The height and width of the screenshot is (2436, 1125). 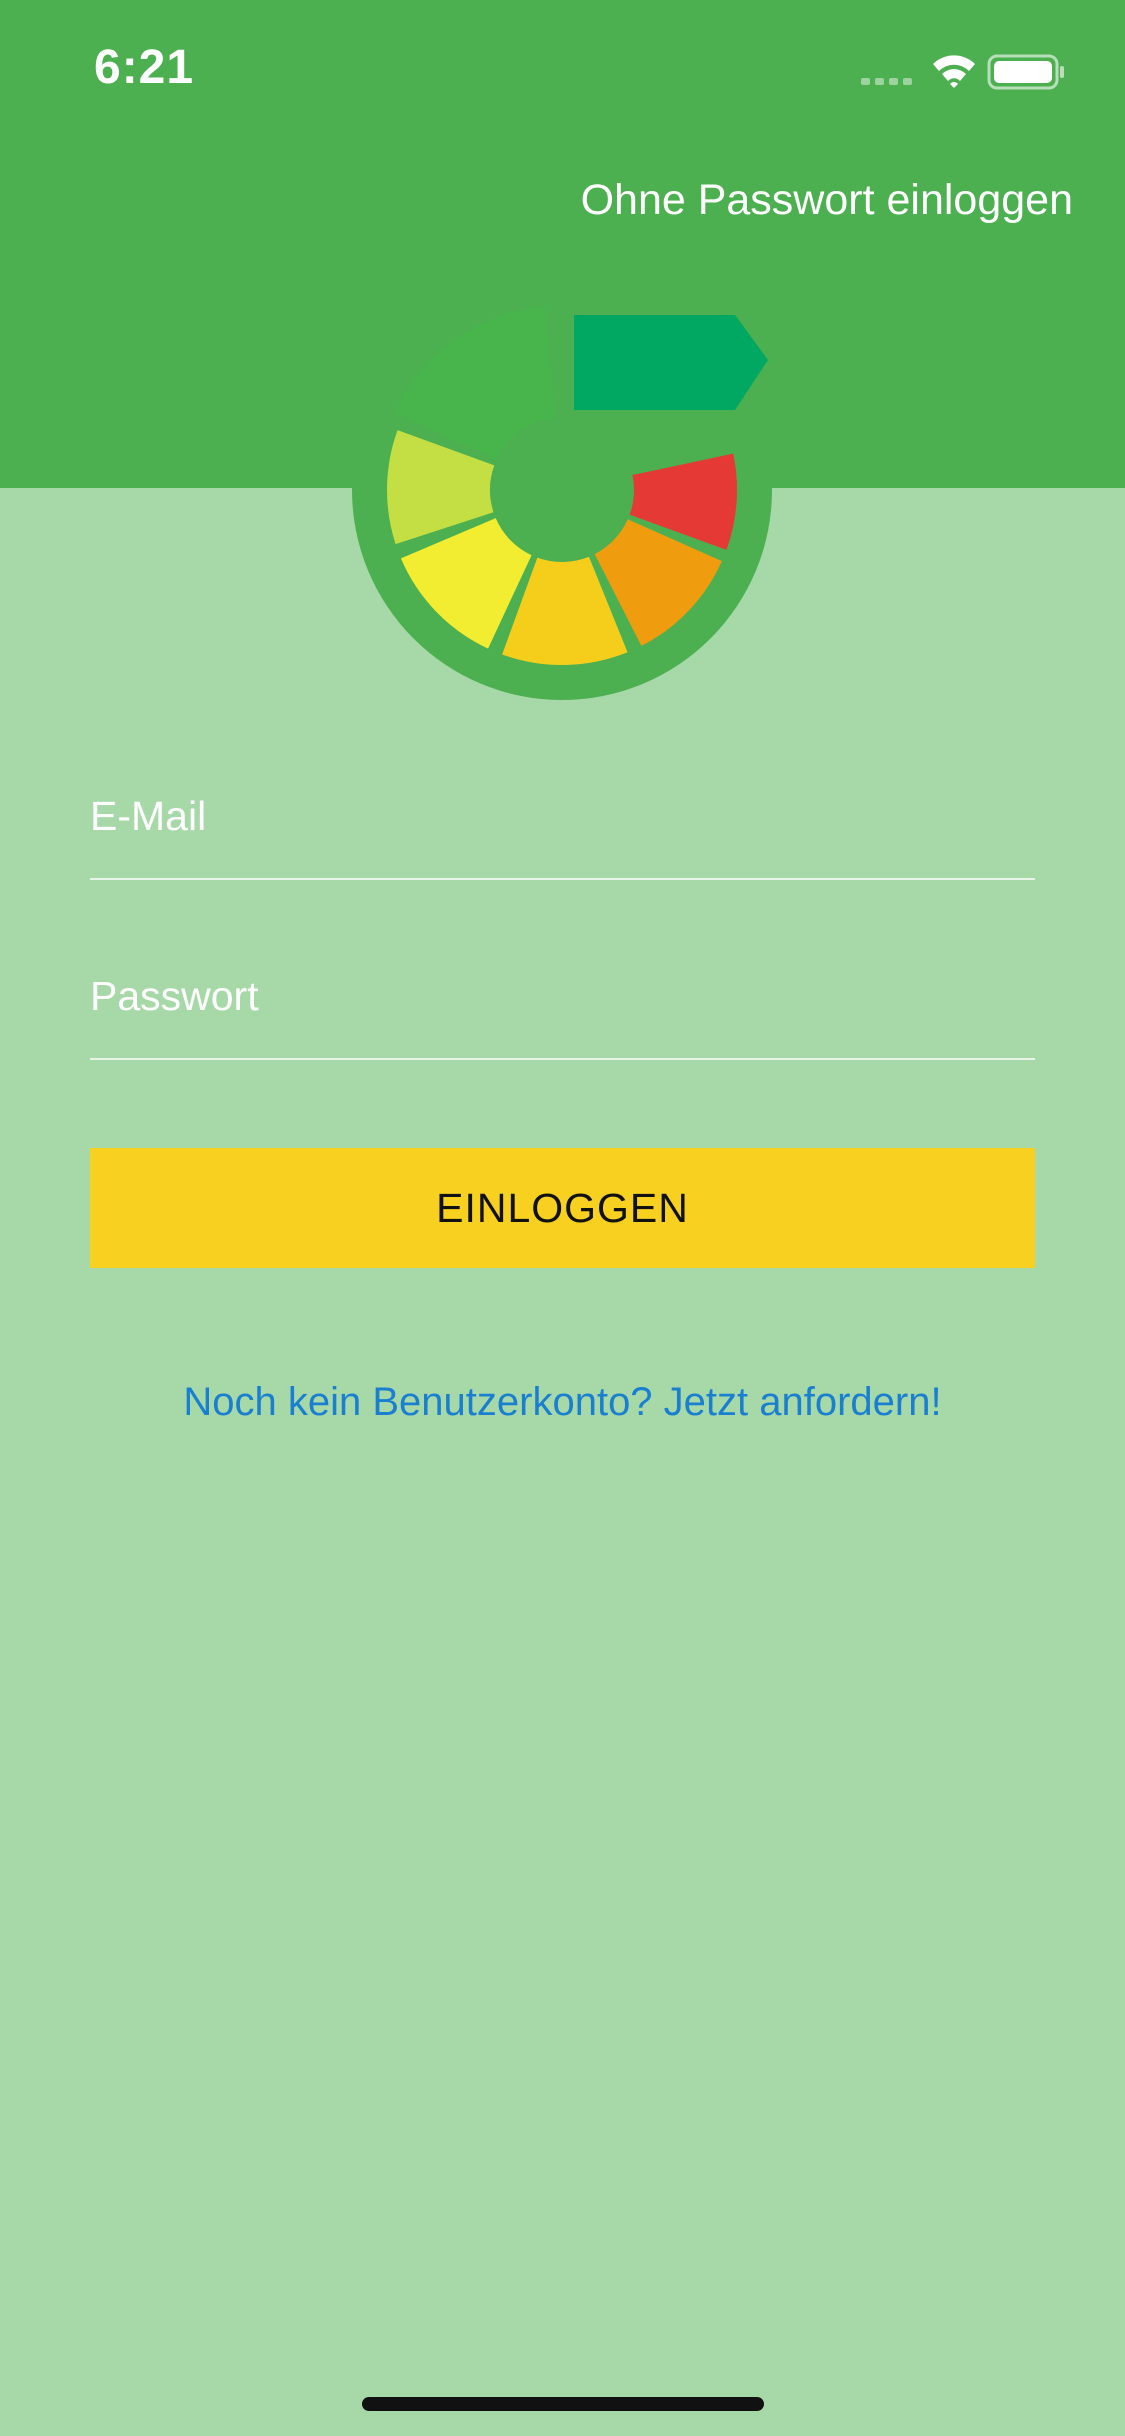 I want to click on password-placeholder: Passwort, so click(x=174, y=996).